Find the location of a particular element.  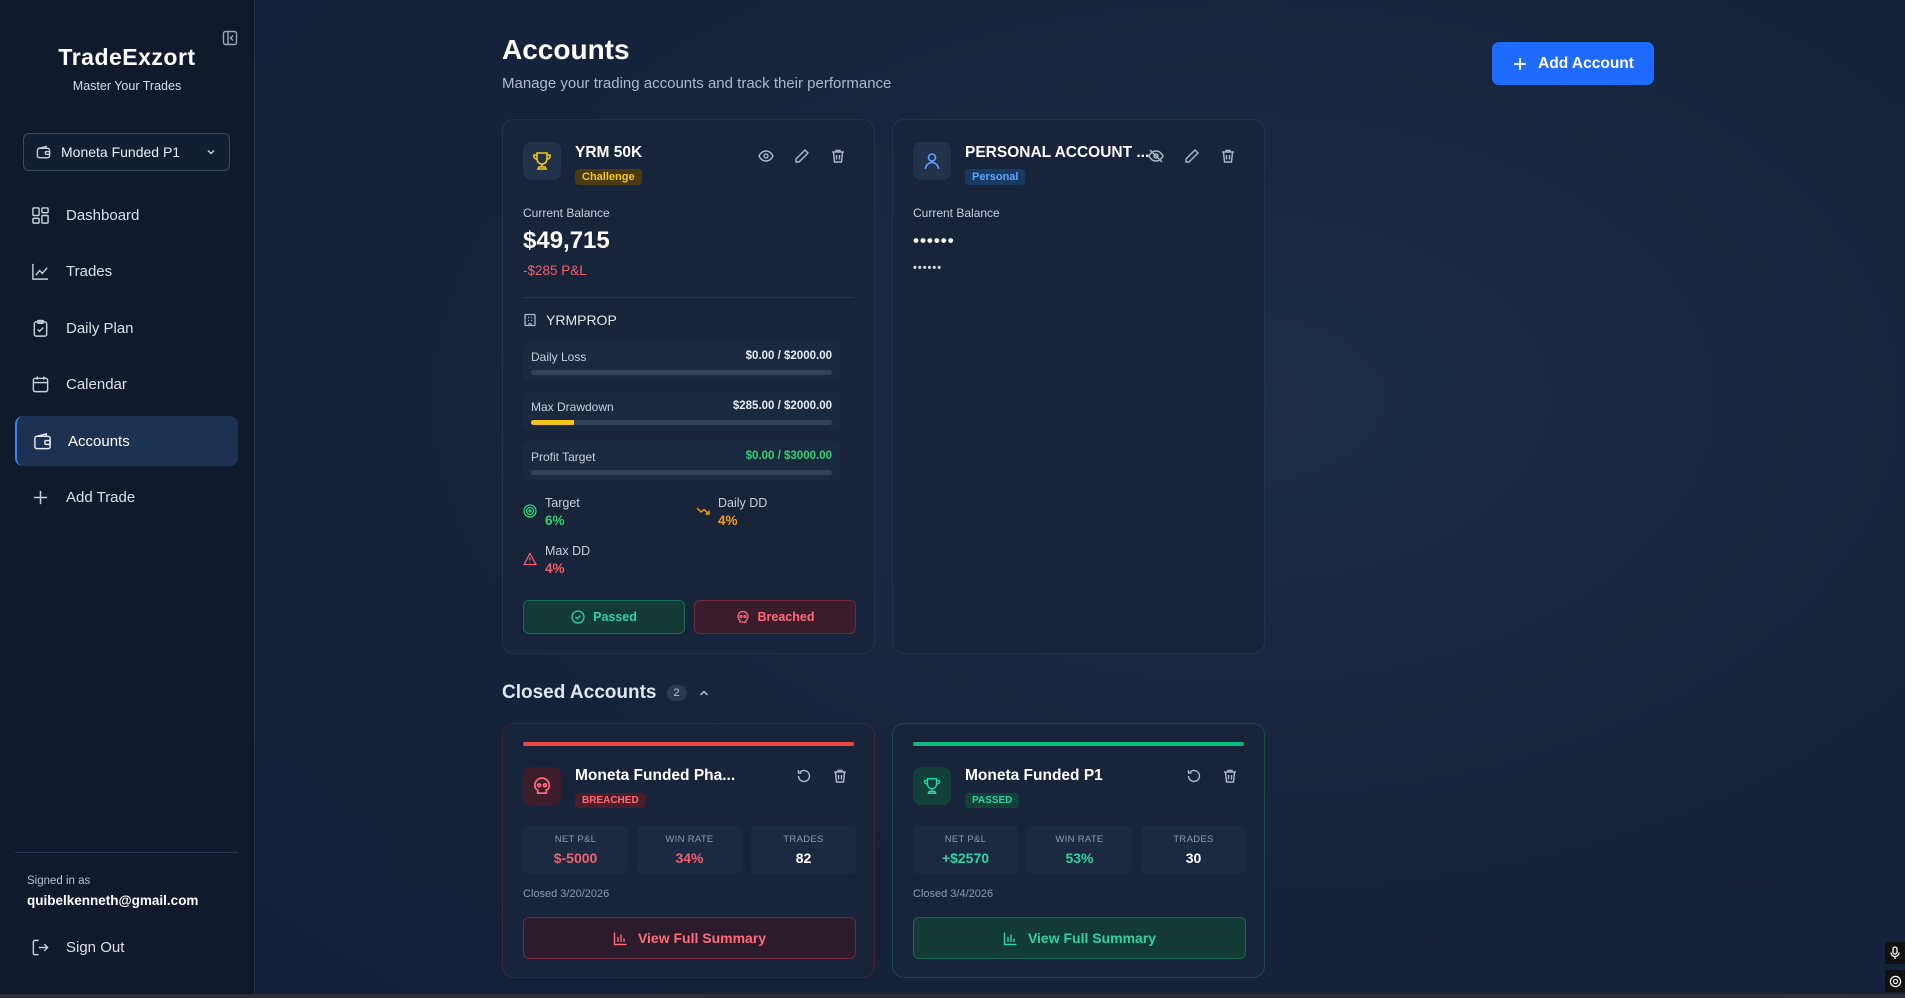

sidebar-item-accounts: Accounts is located at coordinates (126, 441).